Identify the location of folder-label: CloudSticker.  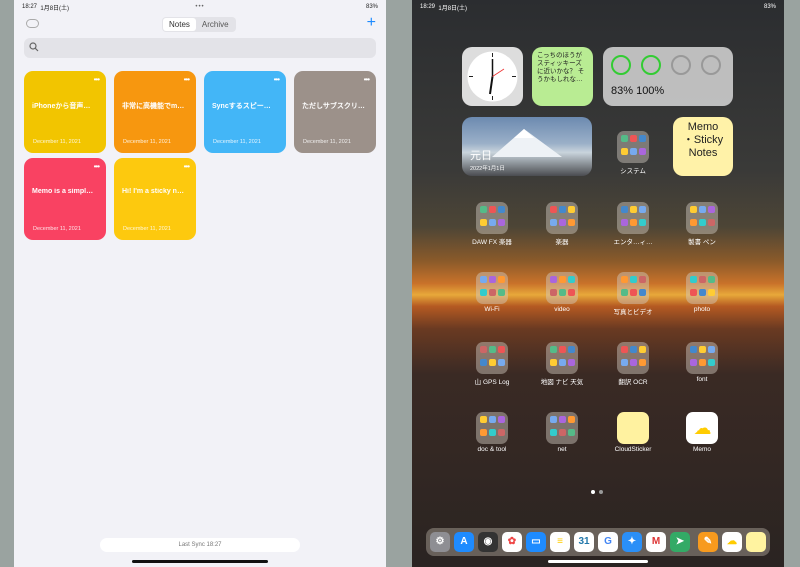
(633, 449).